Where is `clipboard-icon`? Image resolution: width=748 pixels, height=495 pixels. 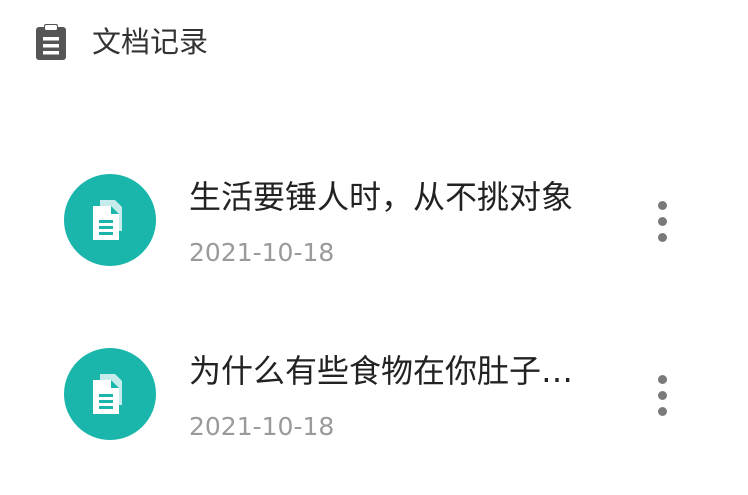 clipboard-icon is located at coordinates (51, 42).